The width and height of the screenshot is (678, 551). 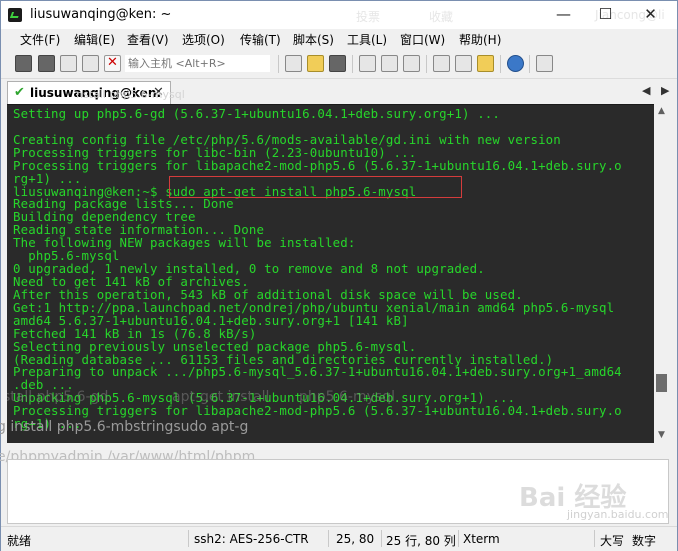 I want to click on connect-tab-icon, so click(x=68, y=63).